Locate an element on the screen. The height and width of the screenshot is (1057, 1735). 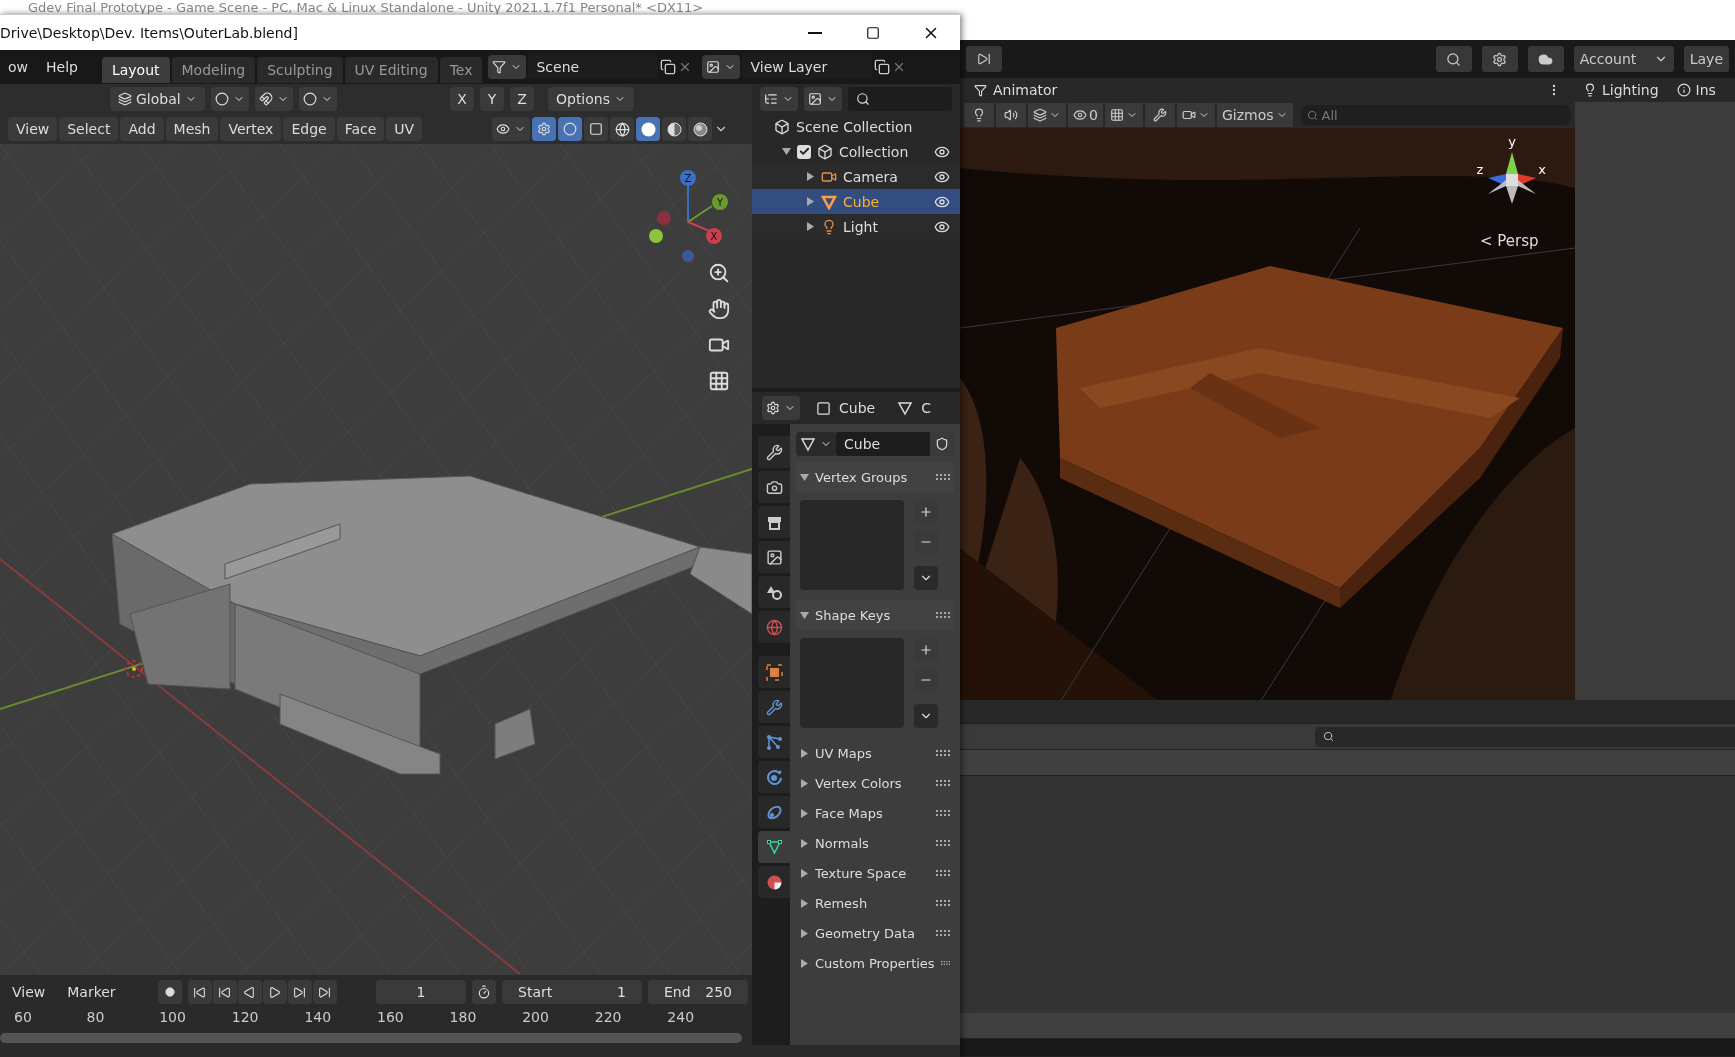
panel-header: Custom Properties is located at coordinates (875, 963).